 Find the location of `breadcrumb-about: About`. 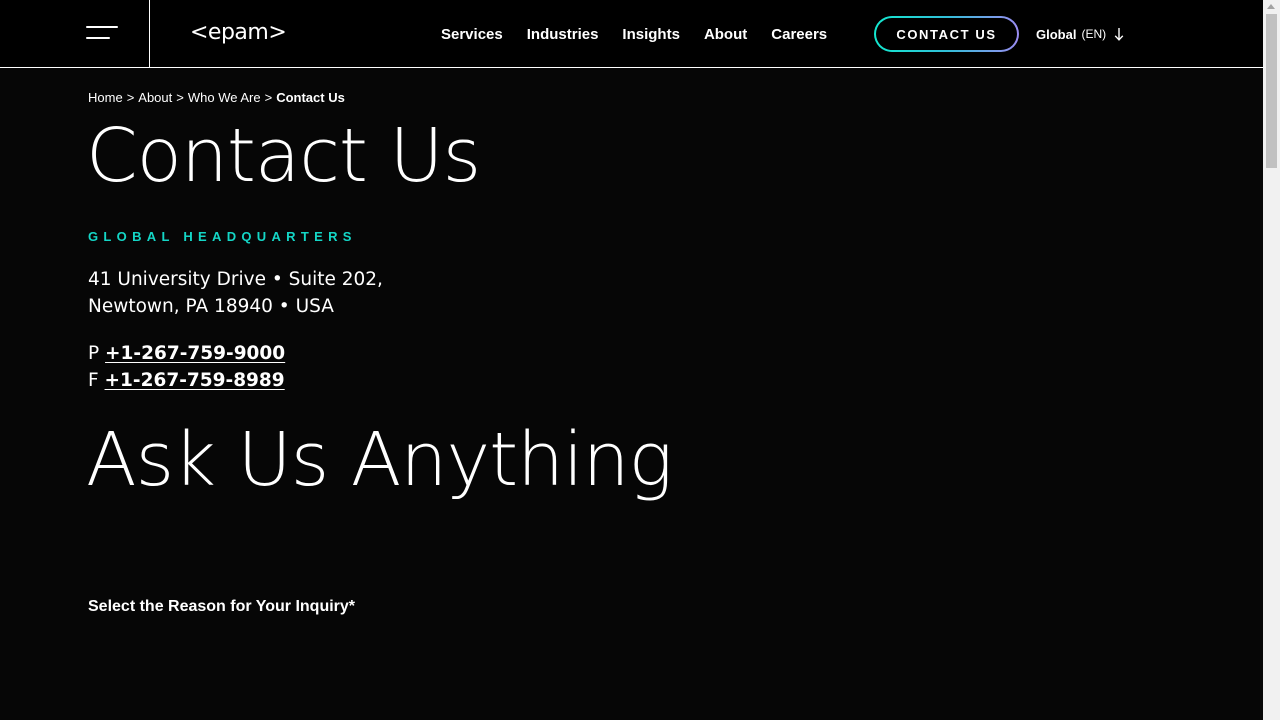

breadcrumb-about: About is located at coordinates (155, 97).